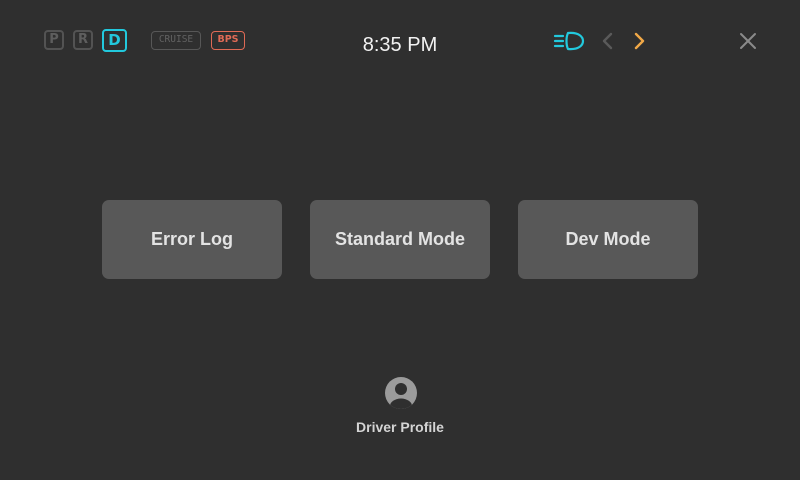 Image resolution: width=800 pixels, height=480 pixels. I want to click on driver-profile-button: Driver Profile, so click(400, 407).